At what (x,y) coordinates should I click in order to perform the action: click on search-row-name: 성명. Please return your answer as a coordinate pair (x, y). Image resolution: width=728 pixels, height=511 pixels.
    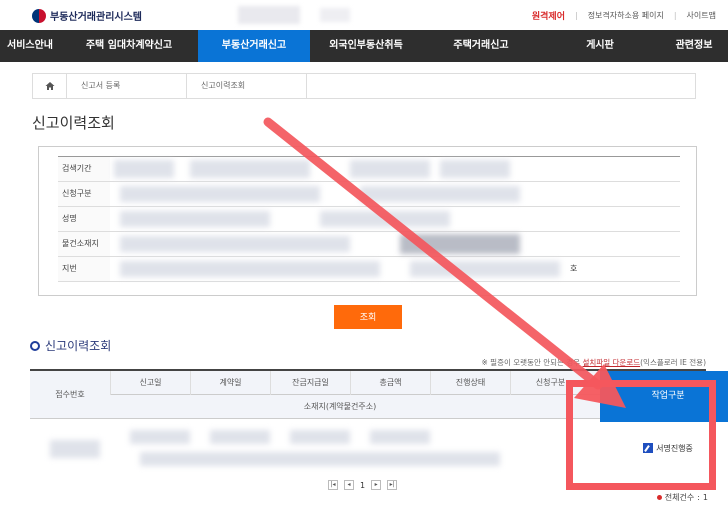
    Looking at the image, I should click on (369, 219).